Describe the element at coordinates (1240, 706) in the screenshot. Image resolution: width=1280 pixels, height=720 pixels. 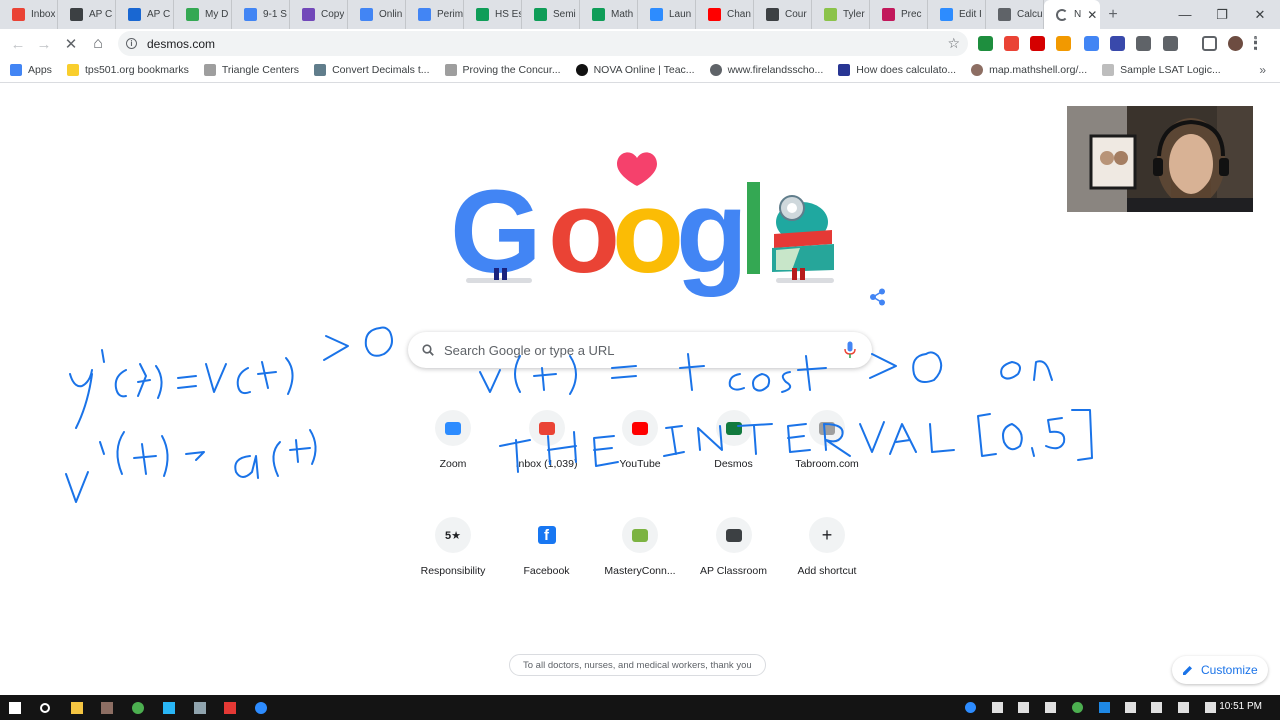
I see `system-clock: 10:51 PM` at that location.